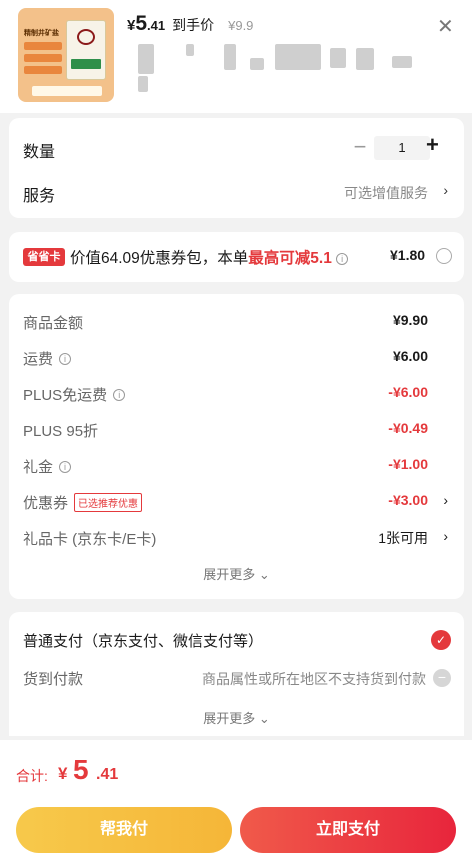 The width and height of the screenshot is (472, 858). What do you see at coordinates (236, 466) in the screenshot?
I see `fee-row: 礼金 i -¥1.00` at bounding box center [236, 466].